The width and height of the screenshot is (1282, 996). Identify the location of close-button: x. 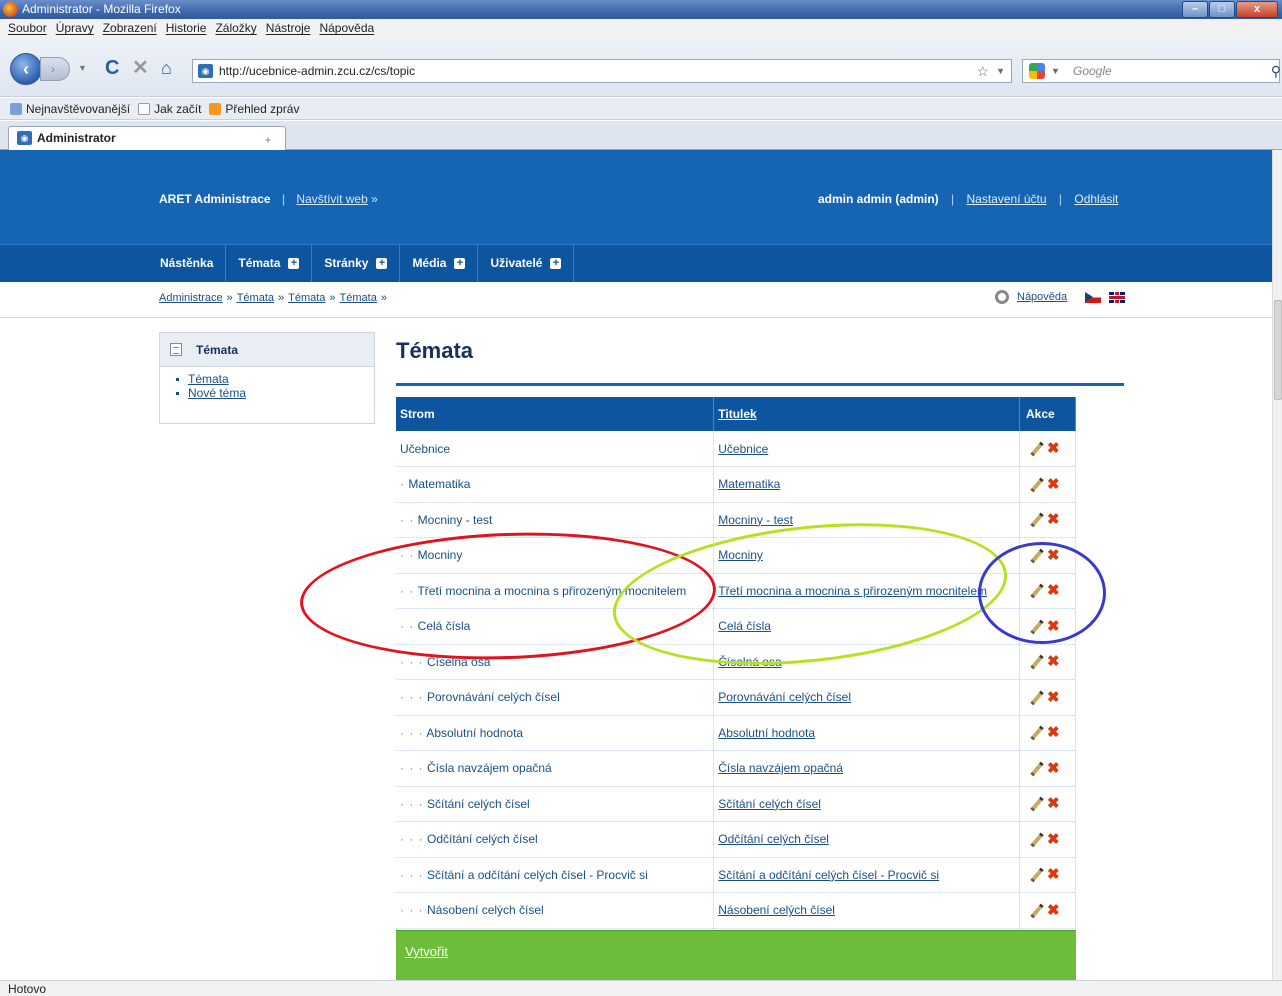
(1257, 9).